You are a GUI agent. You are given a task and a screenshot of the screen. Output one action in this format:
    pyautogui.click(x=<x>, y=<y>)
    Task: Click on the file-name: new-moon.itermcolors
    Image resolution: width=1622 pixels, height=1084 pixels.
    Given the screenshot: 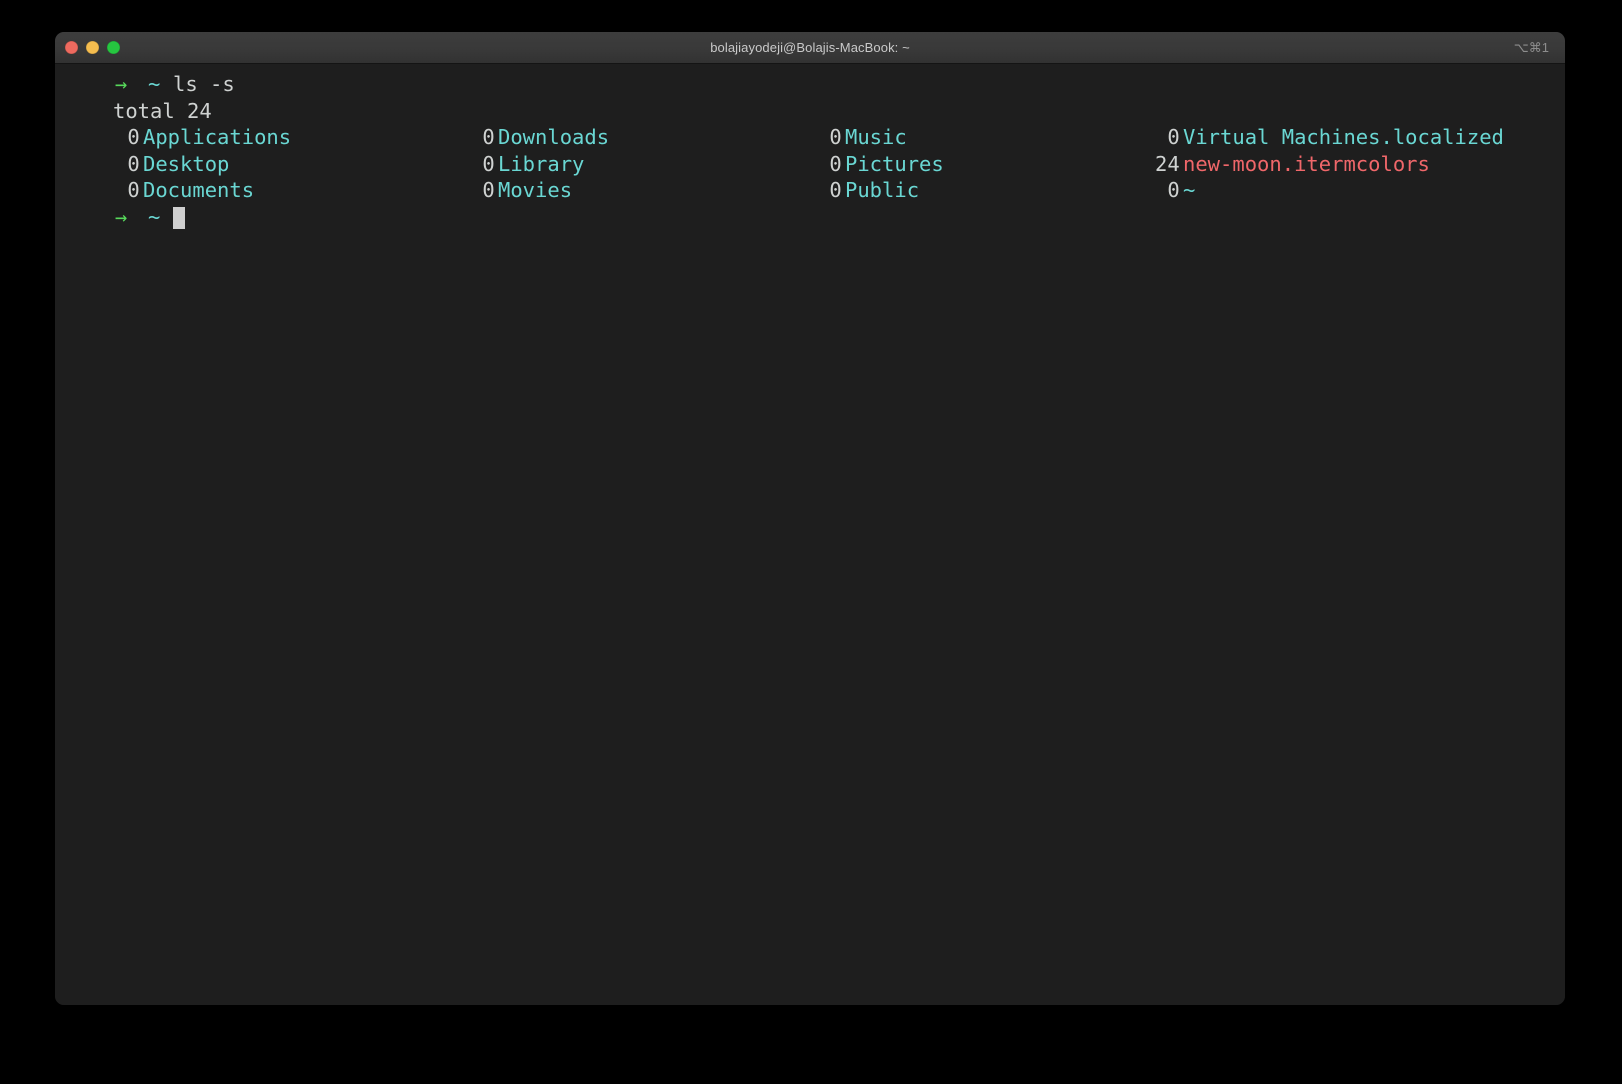 What is the action you would take?
    pyautogui.click(x=1306, y=163)
    